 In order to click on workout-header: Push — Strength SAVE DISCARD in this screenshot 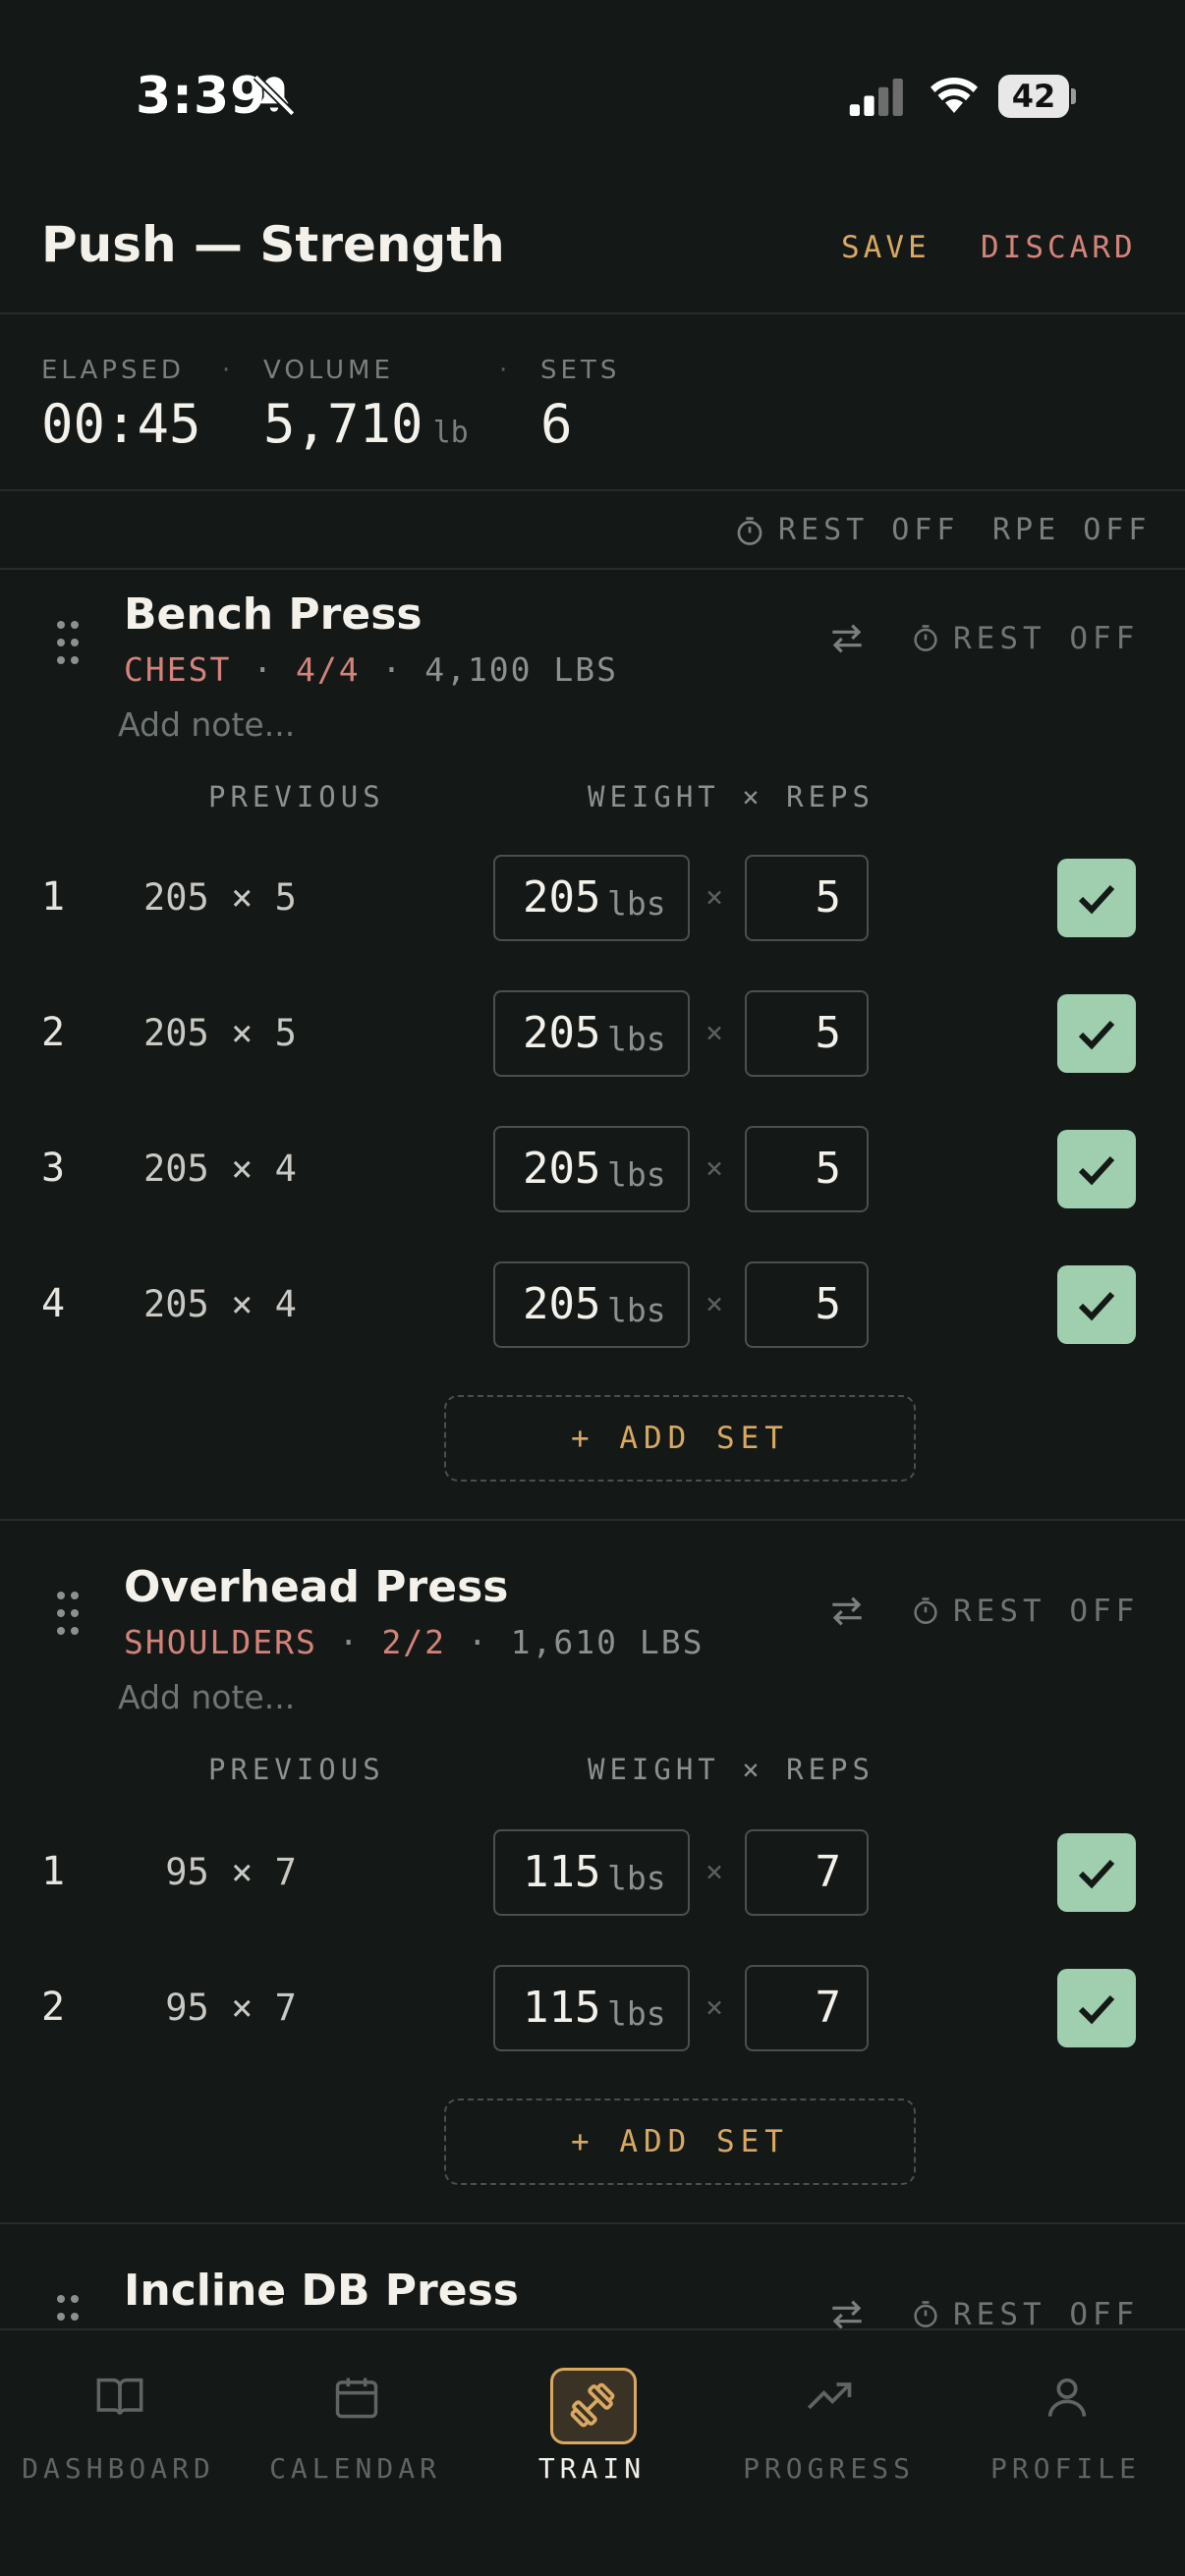, I will do `click(592, 250)`.